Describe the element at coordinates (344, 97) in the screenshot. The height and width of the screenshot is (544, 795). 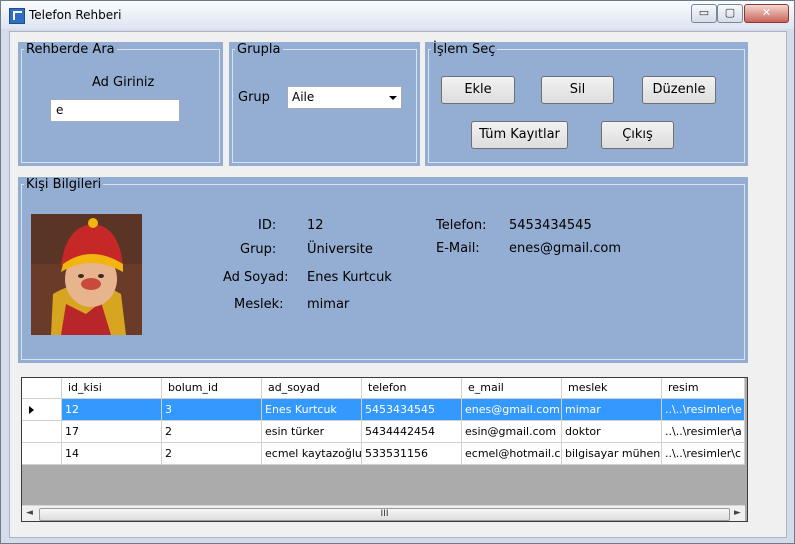
I see `group-select: Aile` at that location.